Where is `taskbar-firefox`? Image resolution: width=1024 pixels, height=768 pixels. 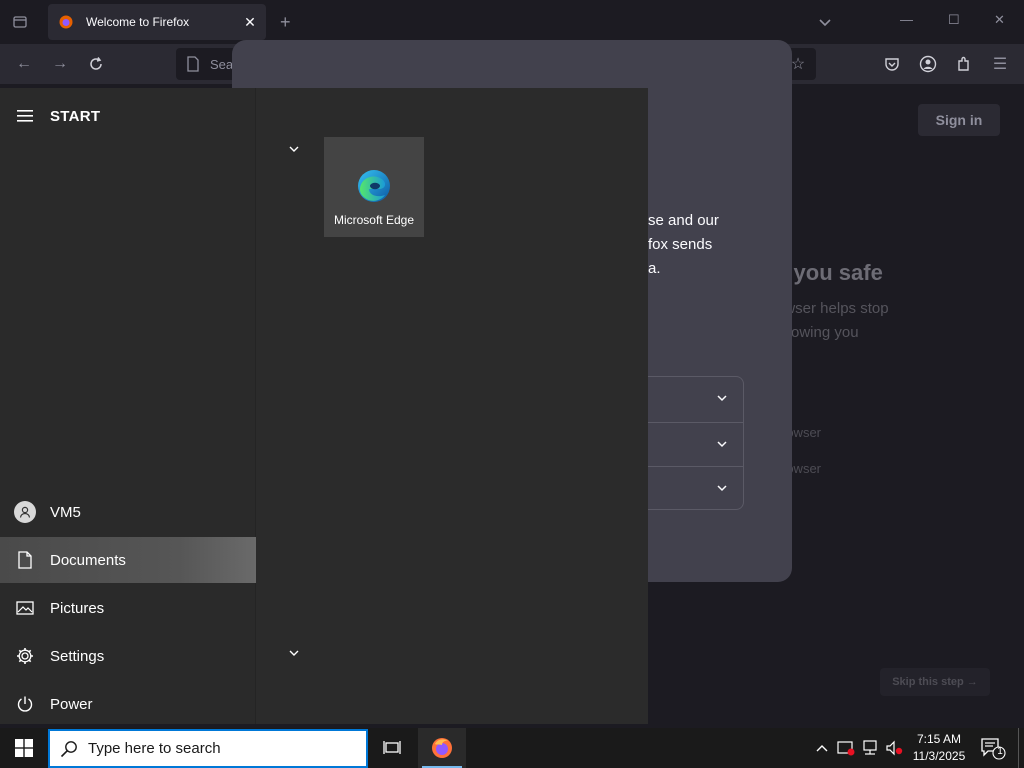
taskbar-firefox is located at coordinates (442, 748).